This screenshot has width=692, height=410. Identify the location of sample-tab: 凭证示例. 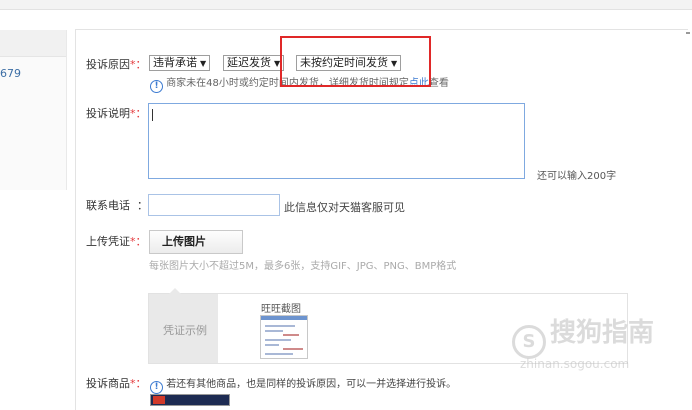
(183, 328).